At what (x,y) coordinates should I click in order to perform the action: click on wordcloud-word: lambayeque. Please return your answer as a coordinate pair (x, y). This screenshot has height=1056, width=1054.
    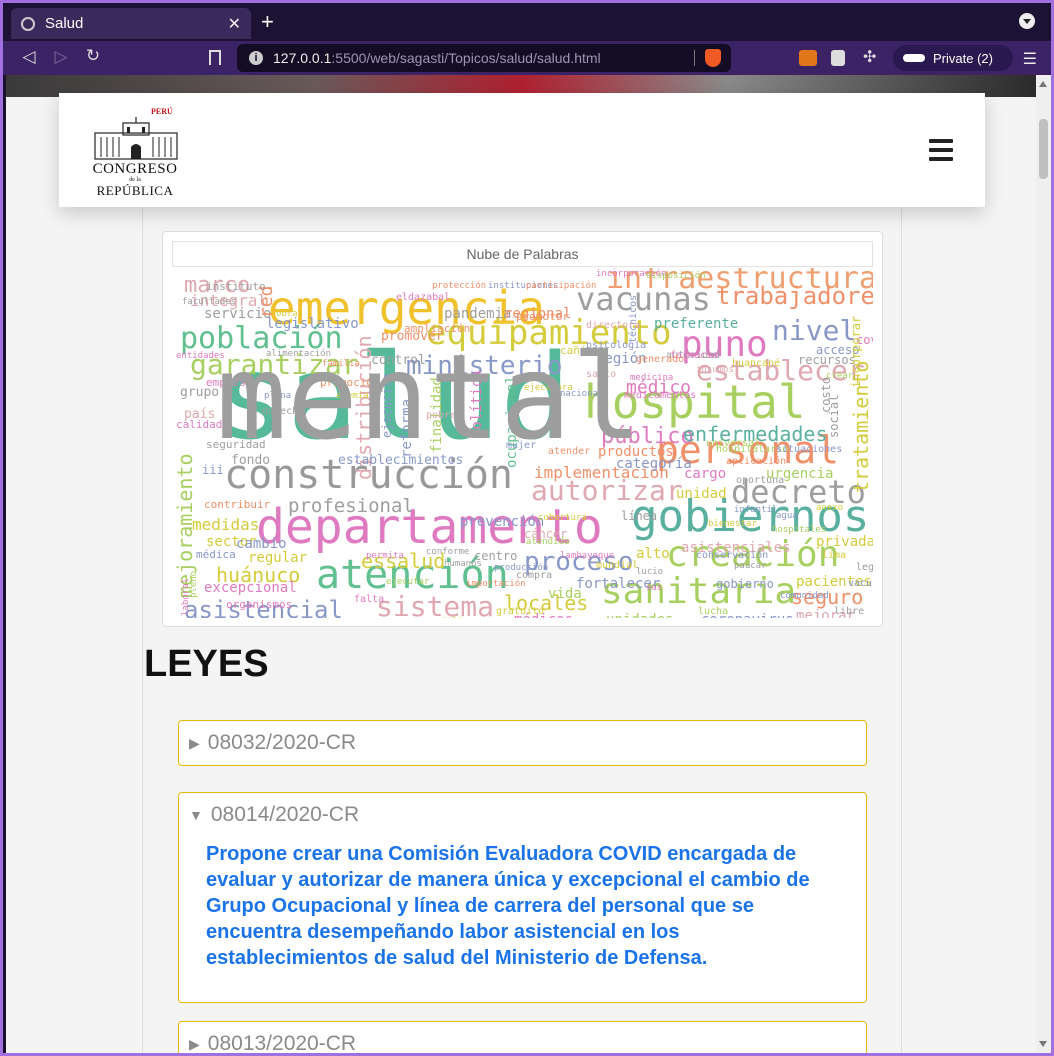
    Looking at the image, I should click on (587, 556).